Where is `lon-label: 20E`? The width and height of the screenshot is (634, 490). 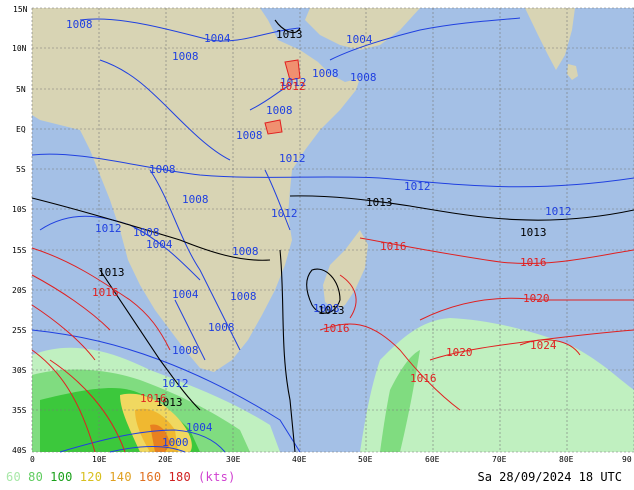
lon-label: 20E is located at coordinates (165, 459).